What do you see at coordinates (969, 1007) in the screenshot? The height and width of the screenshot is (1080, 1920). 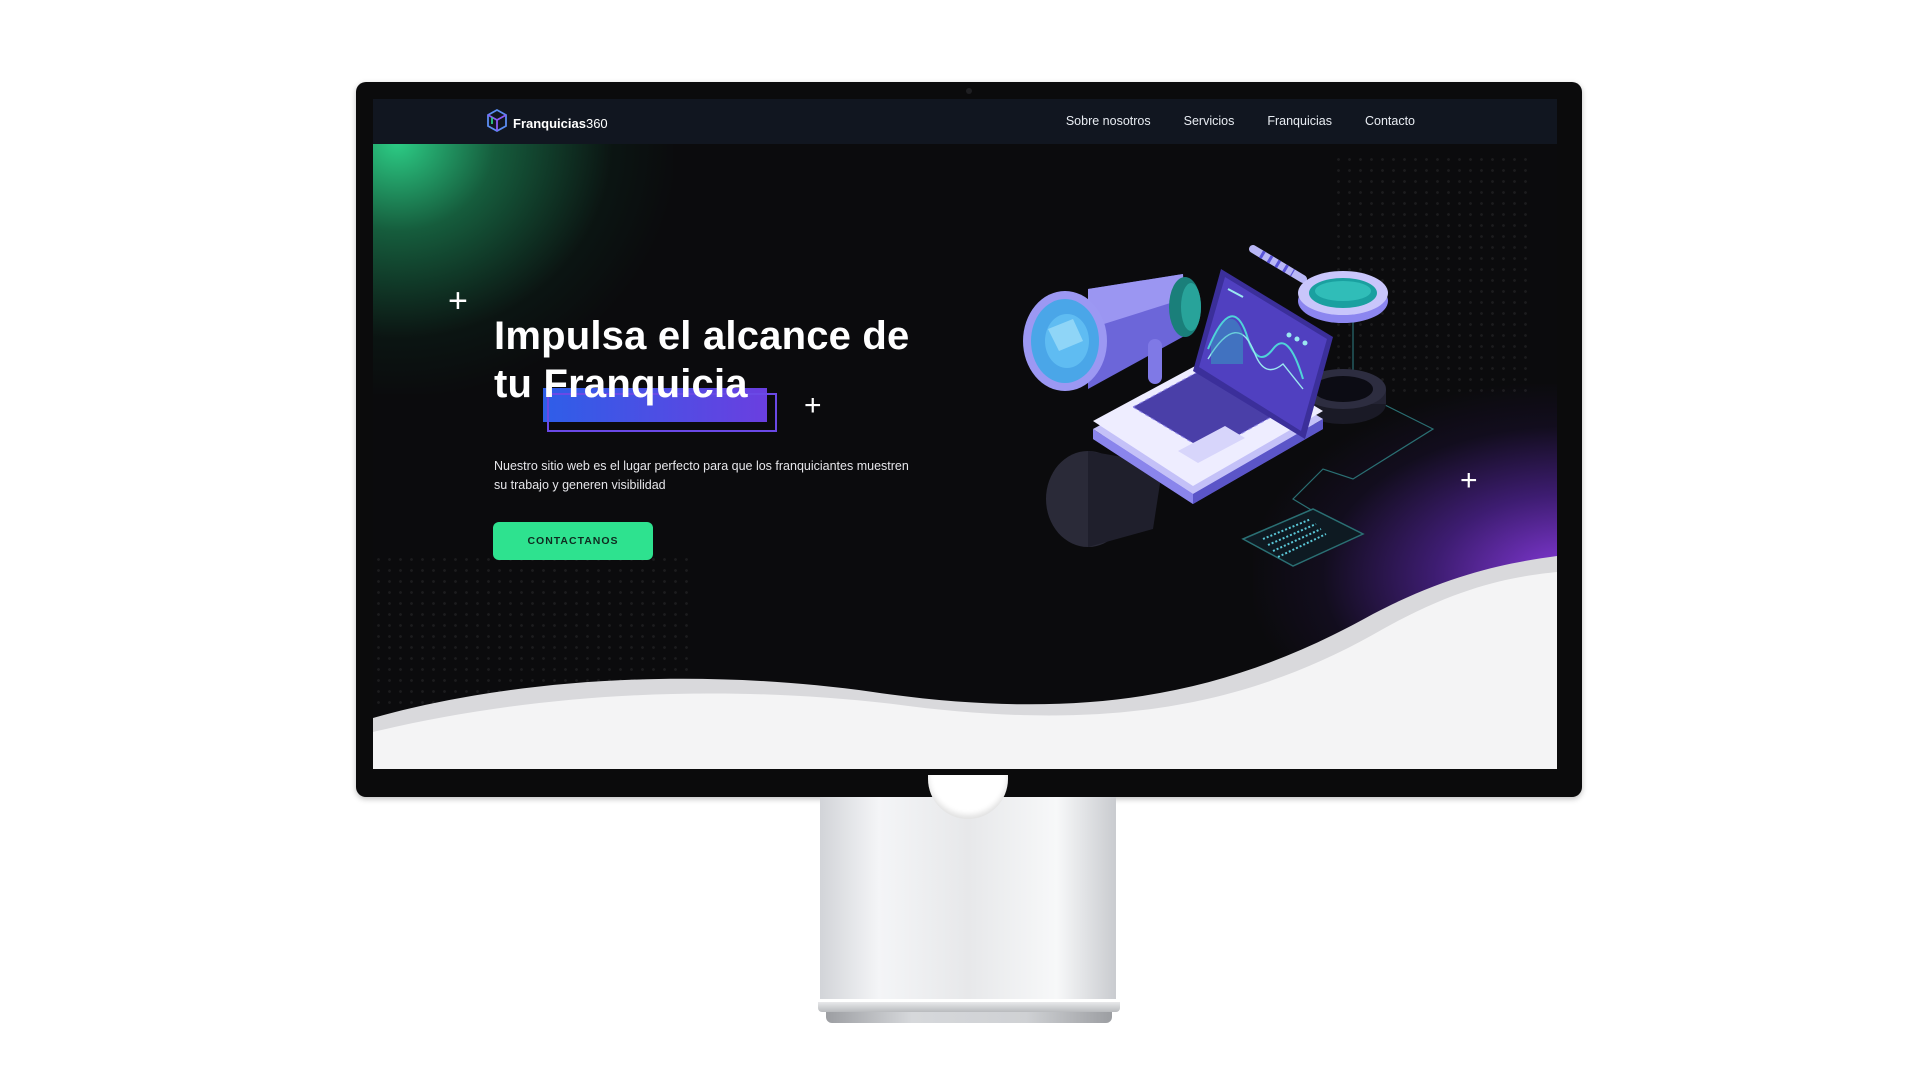 I see `stand-base` at bounding box center [969, 1007].